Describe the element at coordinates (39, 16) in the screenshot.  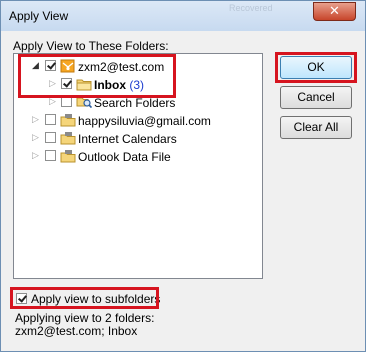
I see `window-title: Apply View` at that location.